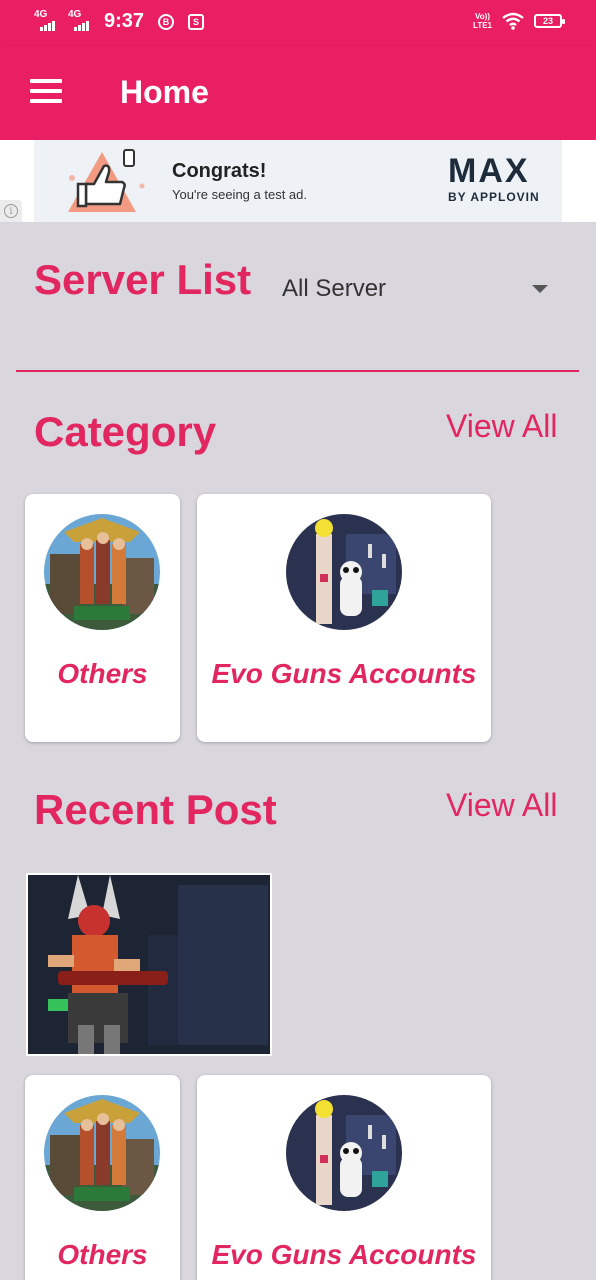 The width and height of the screenshot is (596, 1280). I want to click on notification-b-icon: B, so click(166, 21).